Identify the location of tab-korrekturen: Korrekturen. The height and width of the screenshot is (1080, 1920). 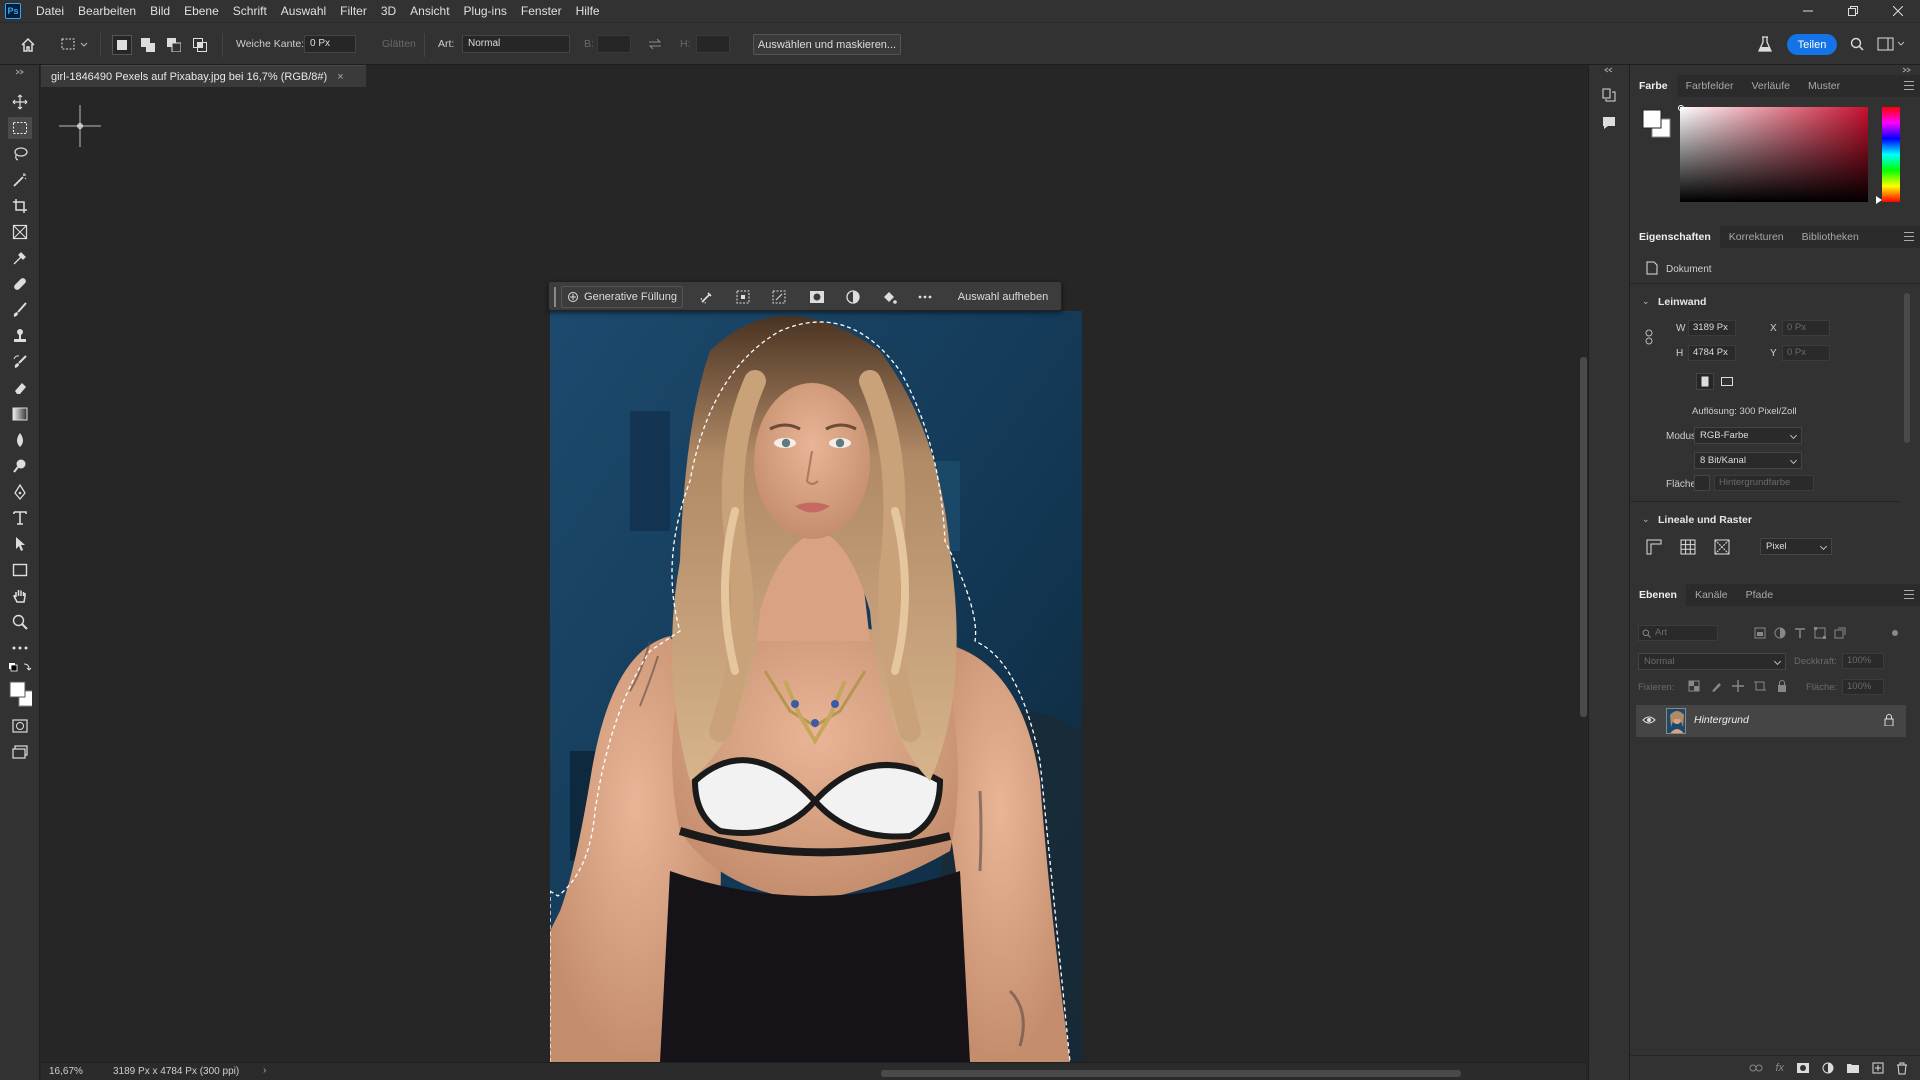
(1756, 237).